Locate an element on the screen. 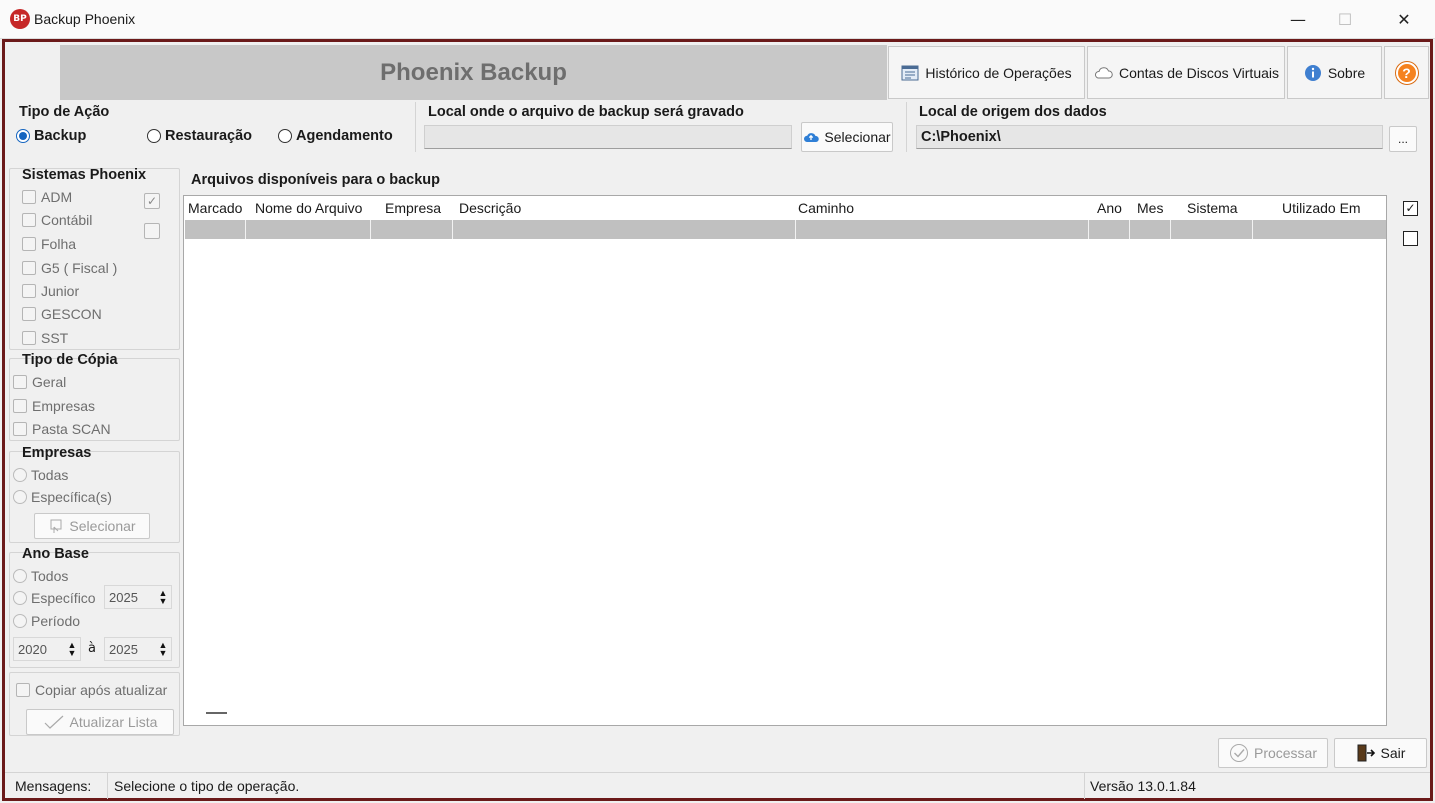 This screenshot has width=1435, height=803. selecionar-destino-button: Selecionar is located at coordinates (847, 137).